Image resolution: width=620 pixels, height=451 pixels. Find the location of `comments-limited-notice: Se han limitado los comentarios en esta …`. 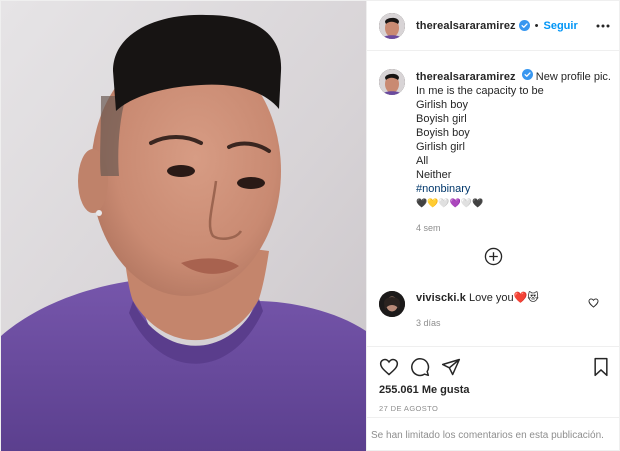

comments-limited-notice: Se han limitado los comentarios en esta … is located at coordinates (493, 434).